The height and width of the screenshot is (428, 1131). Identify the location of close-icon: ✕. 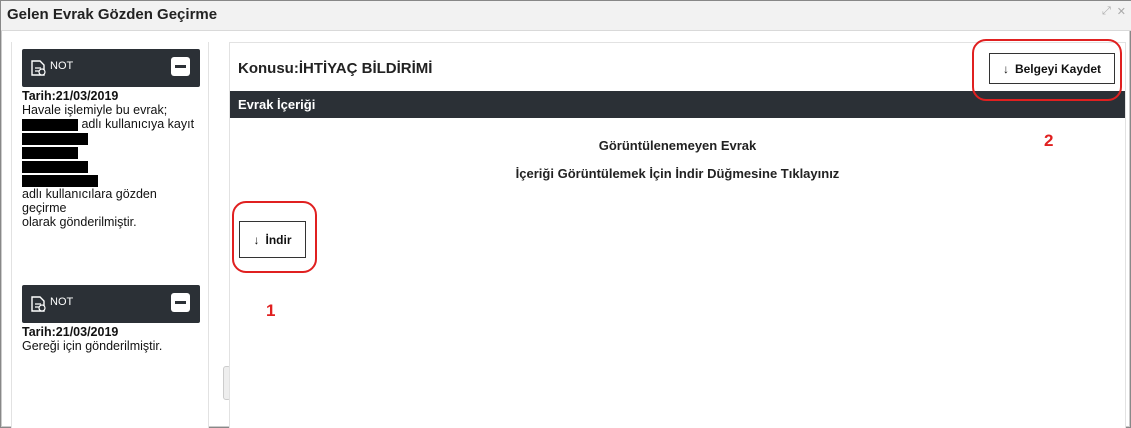
(1121, 11).